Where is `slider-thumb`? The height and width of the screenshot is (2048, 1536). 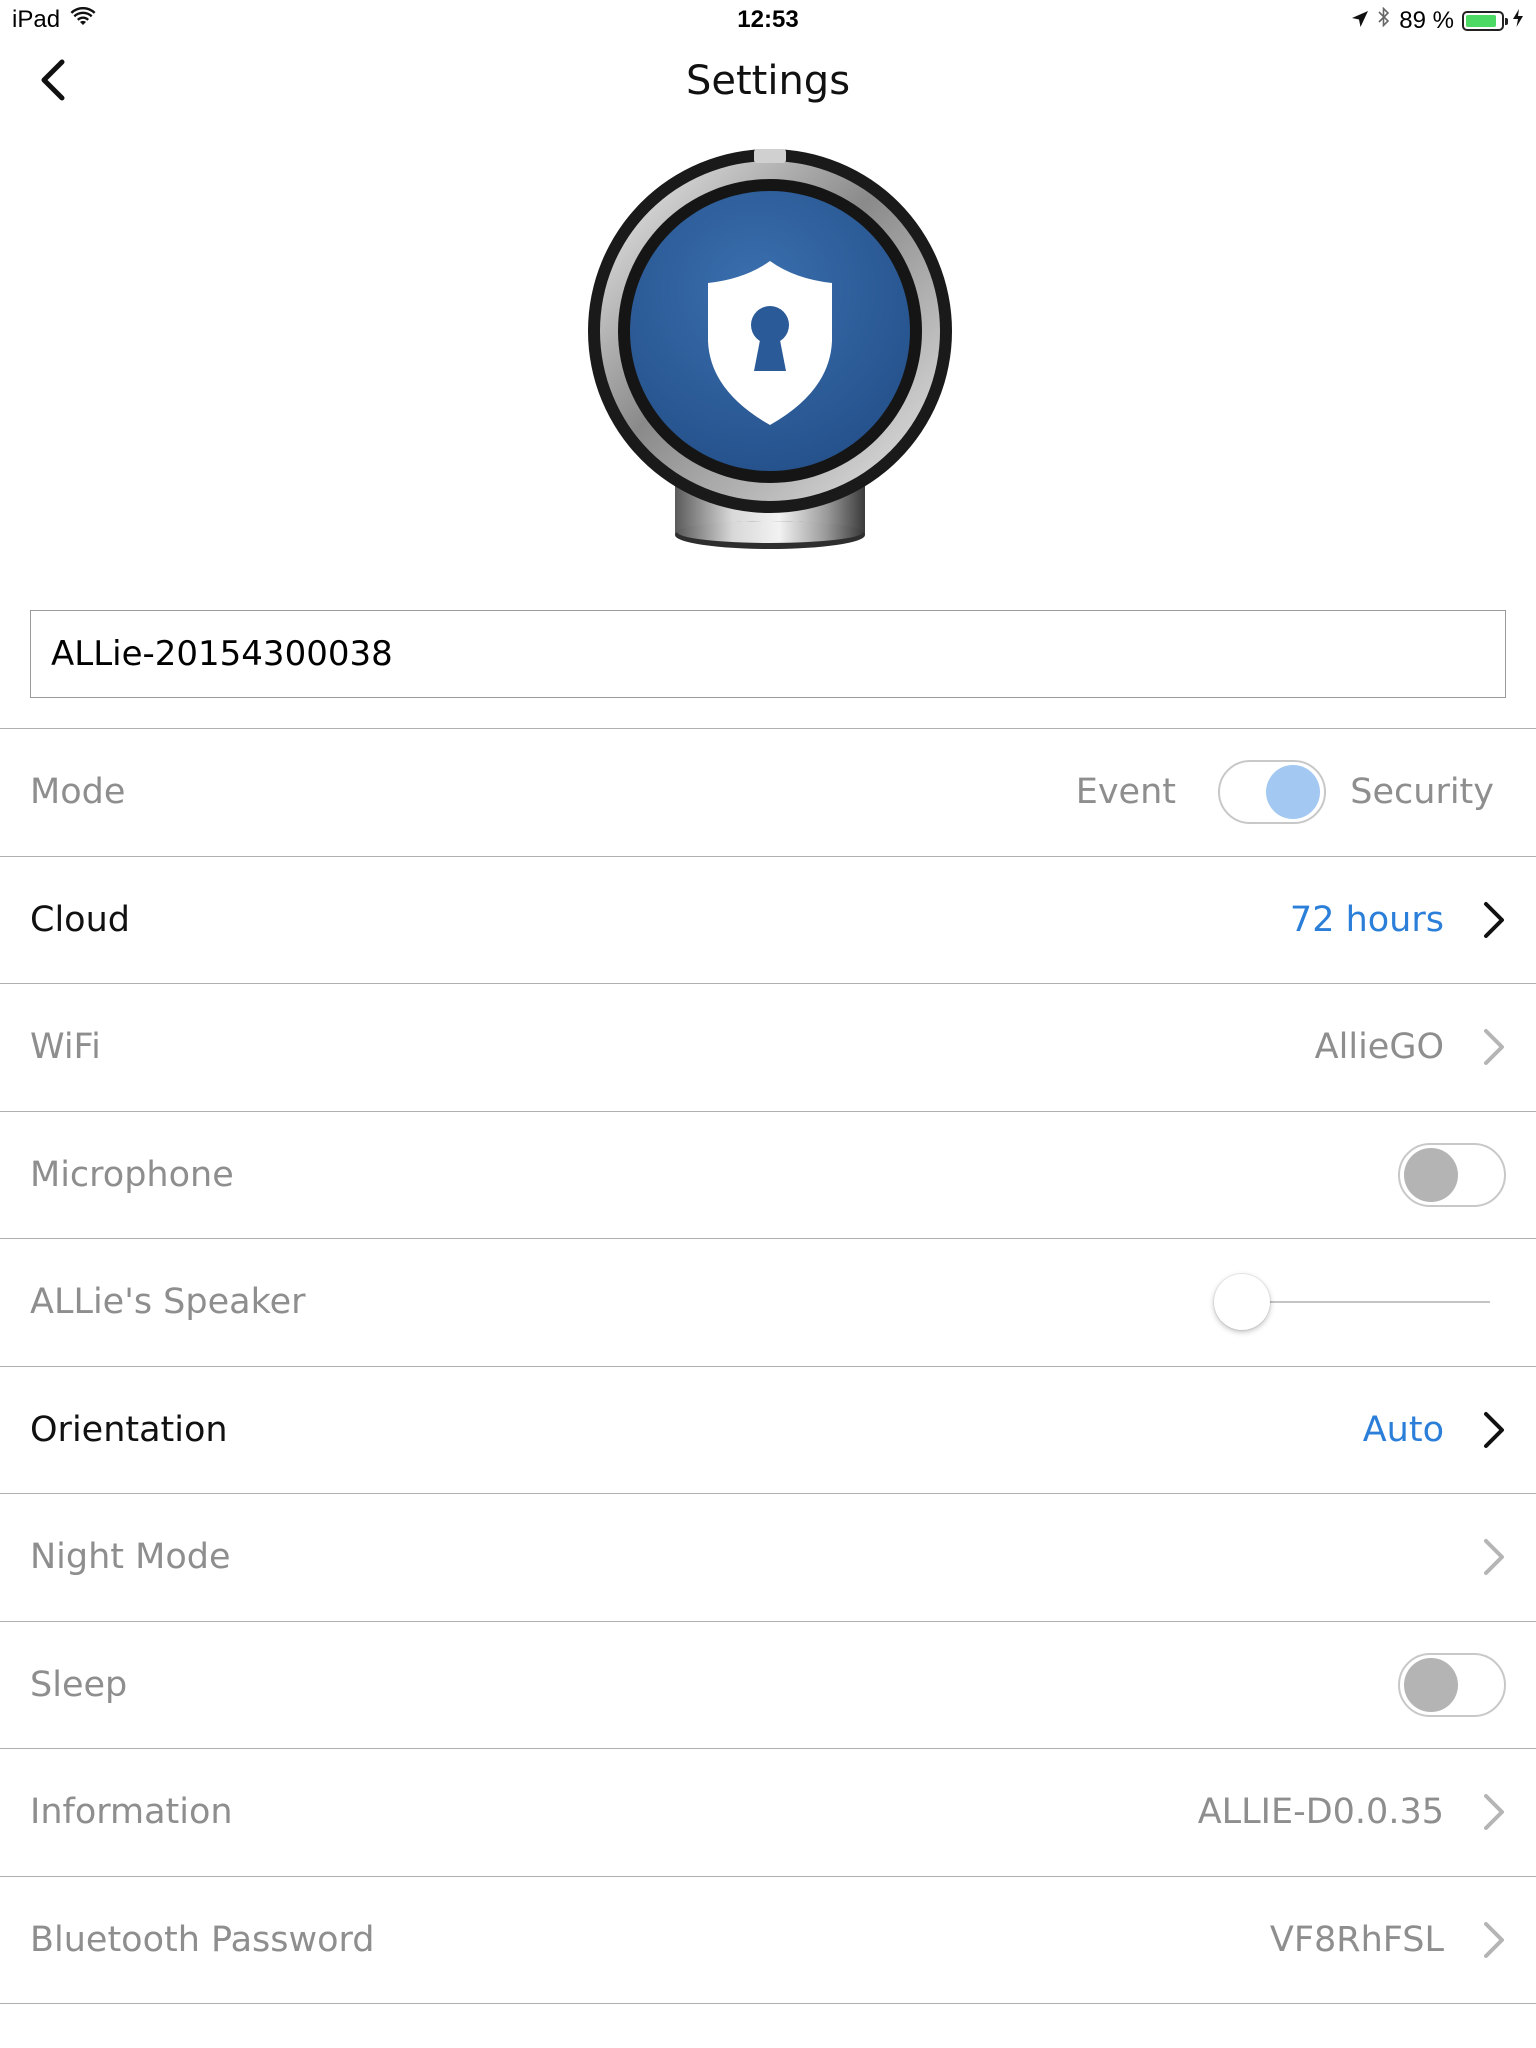
slider-thumb is located at coordinates (1241, 1302).